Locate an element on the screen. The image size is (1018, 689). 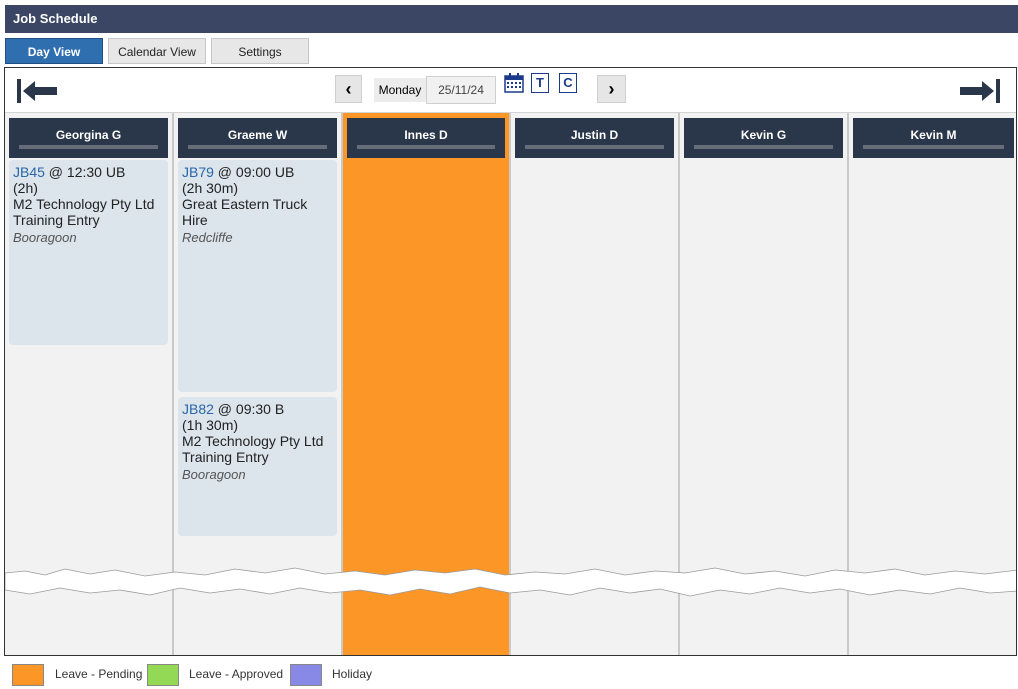
arrow-to-end-icon is located at coordinates (978, 91).